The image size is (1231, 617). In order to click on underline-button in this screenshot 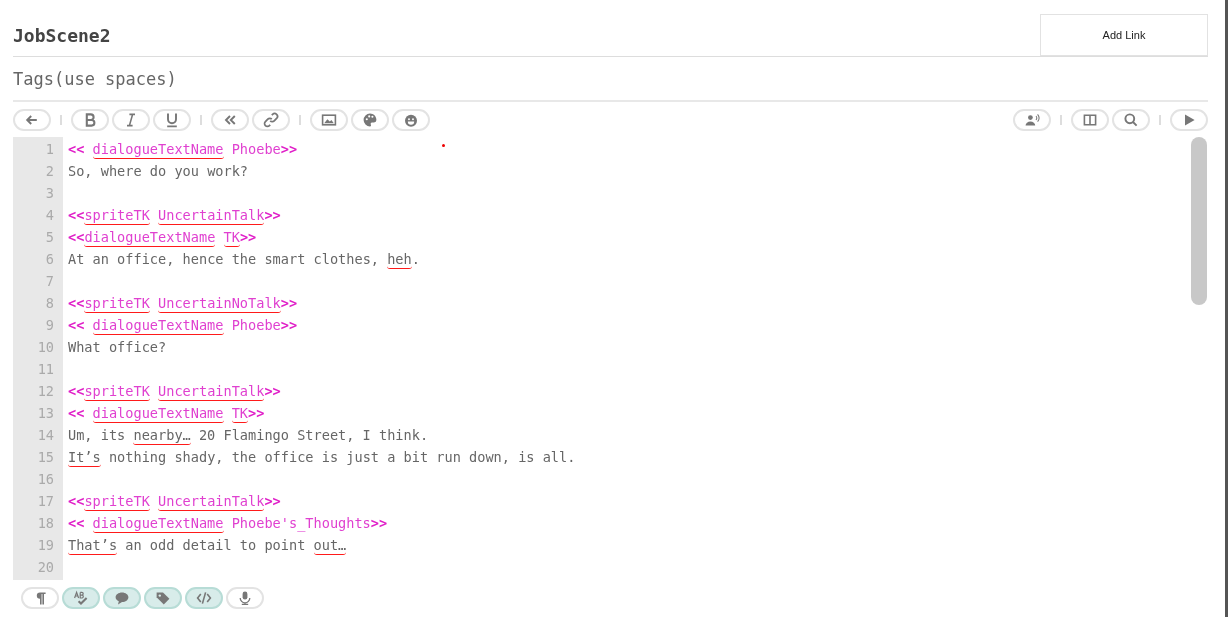, I will do `click(172, 120)`.